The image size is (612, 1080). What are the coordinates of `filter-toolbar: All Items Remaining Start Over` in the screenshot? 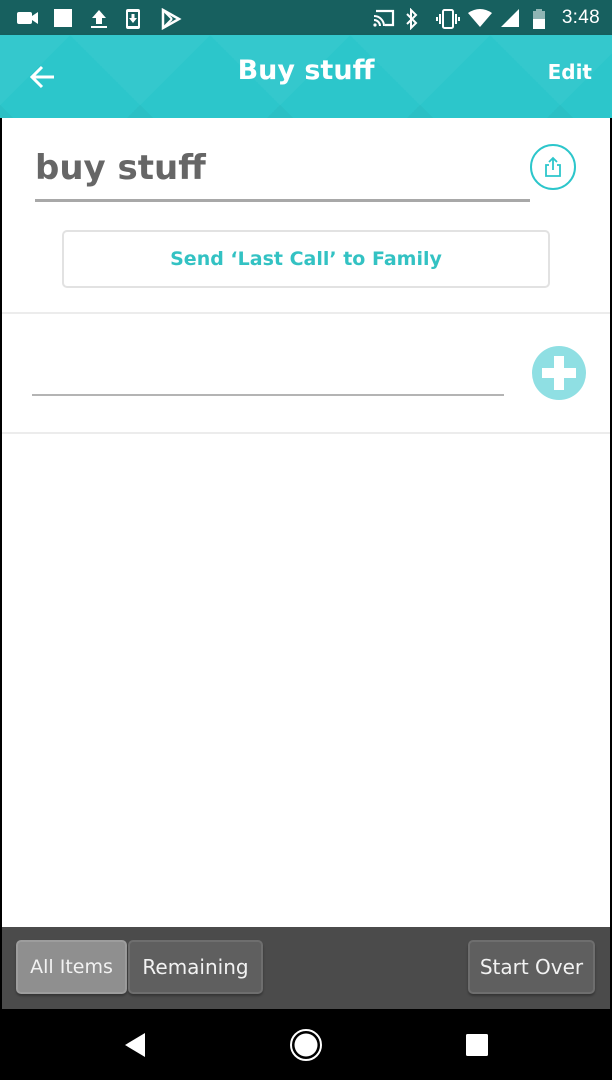 It's located at (306, 968).